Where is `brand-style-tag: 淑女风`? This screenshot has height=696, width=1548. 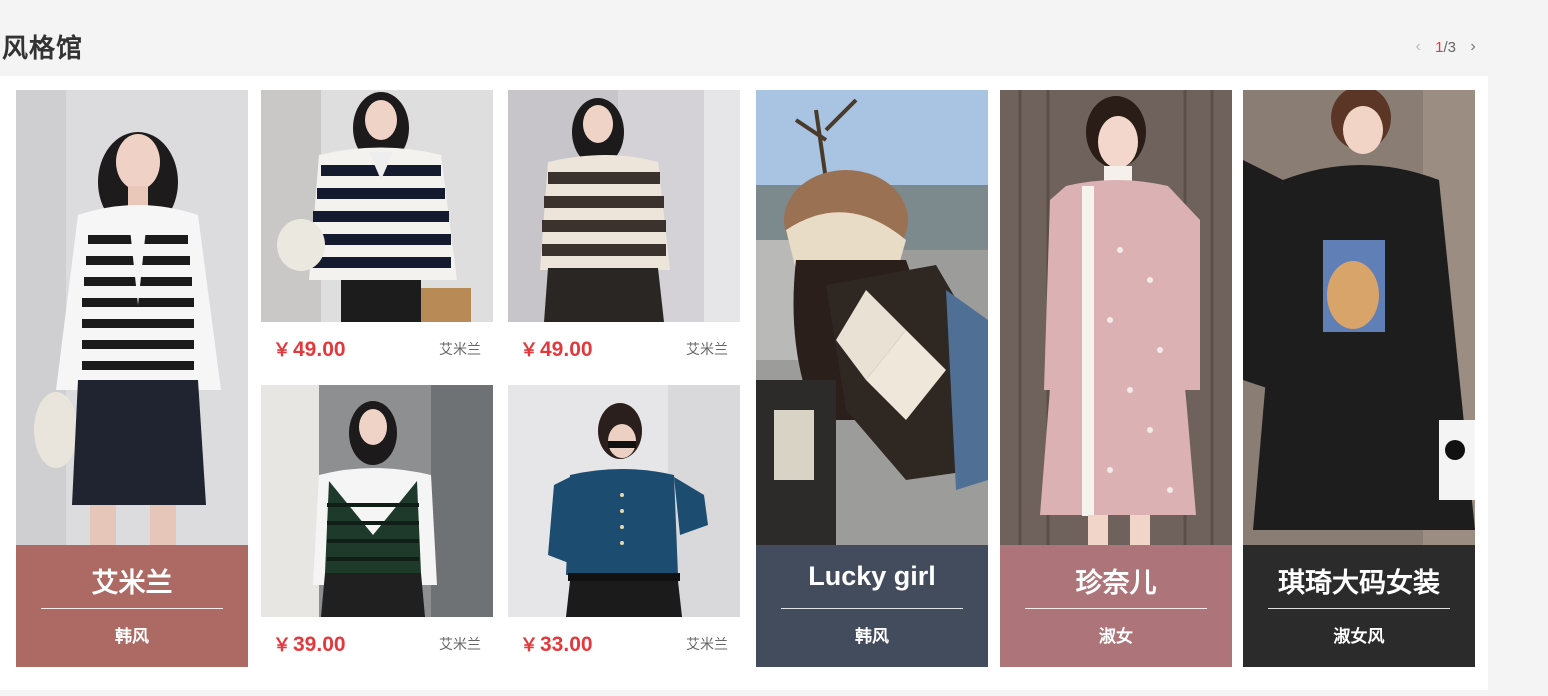 brand-style-tag: 淑女风 is located at coordinates (1359, 636).